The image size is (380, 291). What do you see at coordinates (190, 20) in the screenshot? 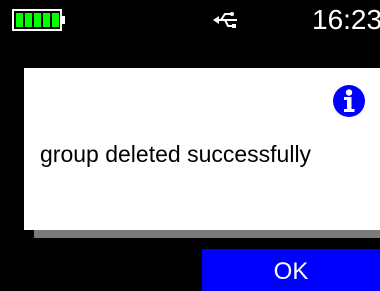
I see `status-bar: 16:23` at bounding box center [190, 20].